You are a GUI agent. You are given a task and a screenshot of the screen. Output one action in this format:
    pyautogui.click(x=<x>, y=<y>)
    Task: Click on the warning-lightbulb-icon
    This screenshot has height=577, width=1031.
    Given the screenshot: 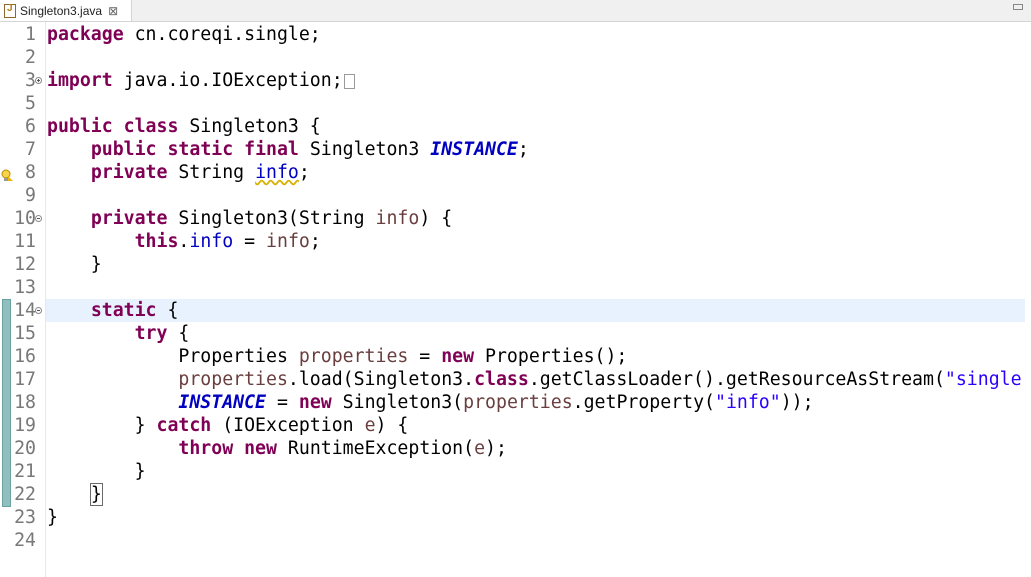 What is the action you would take?
    pyautogui.click(x=7, y=173)
    